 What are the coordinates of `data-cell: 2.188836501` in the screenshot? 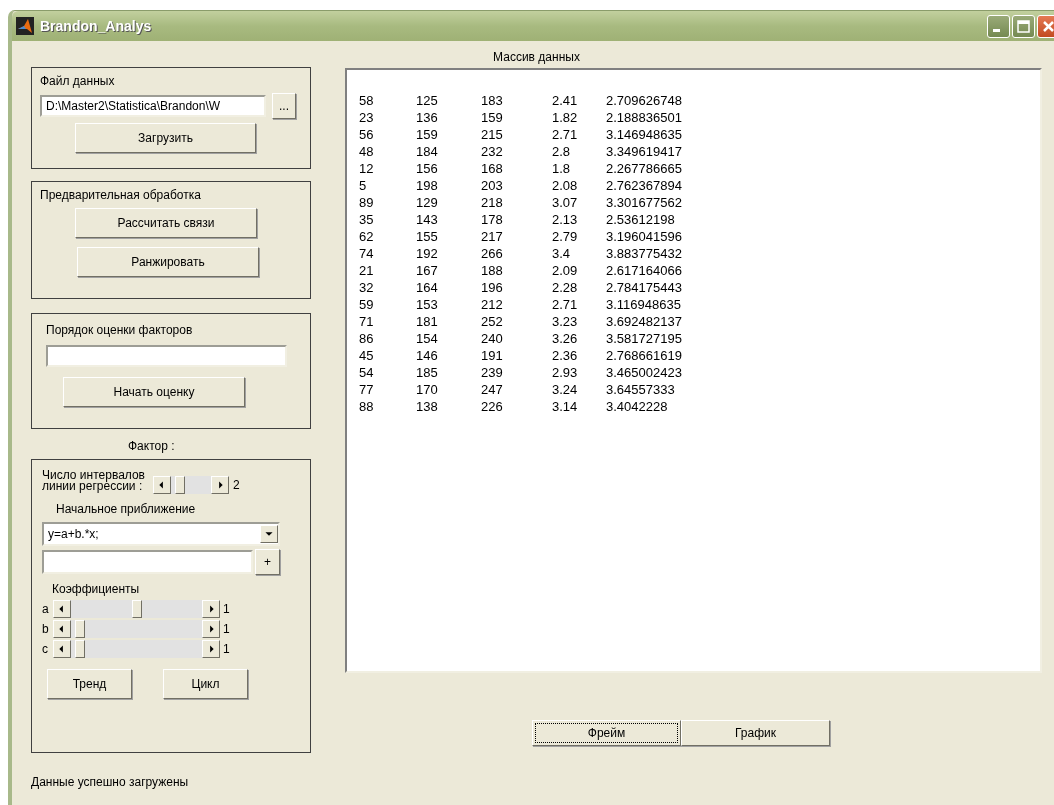 It's located at (644, 117).